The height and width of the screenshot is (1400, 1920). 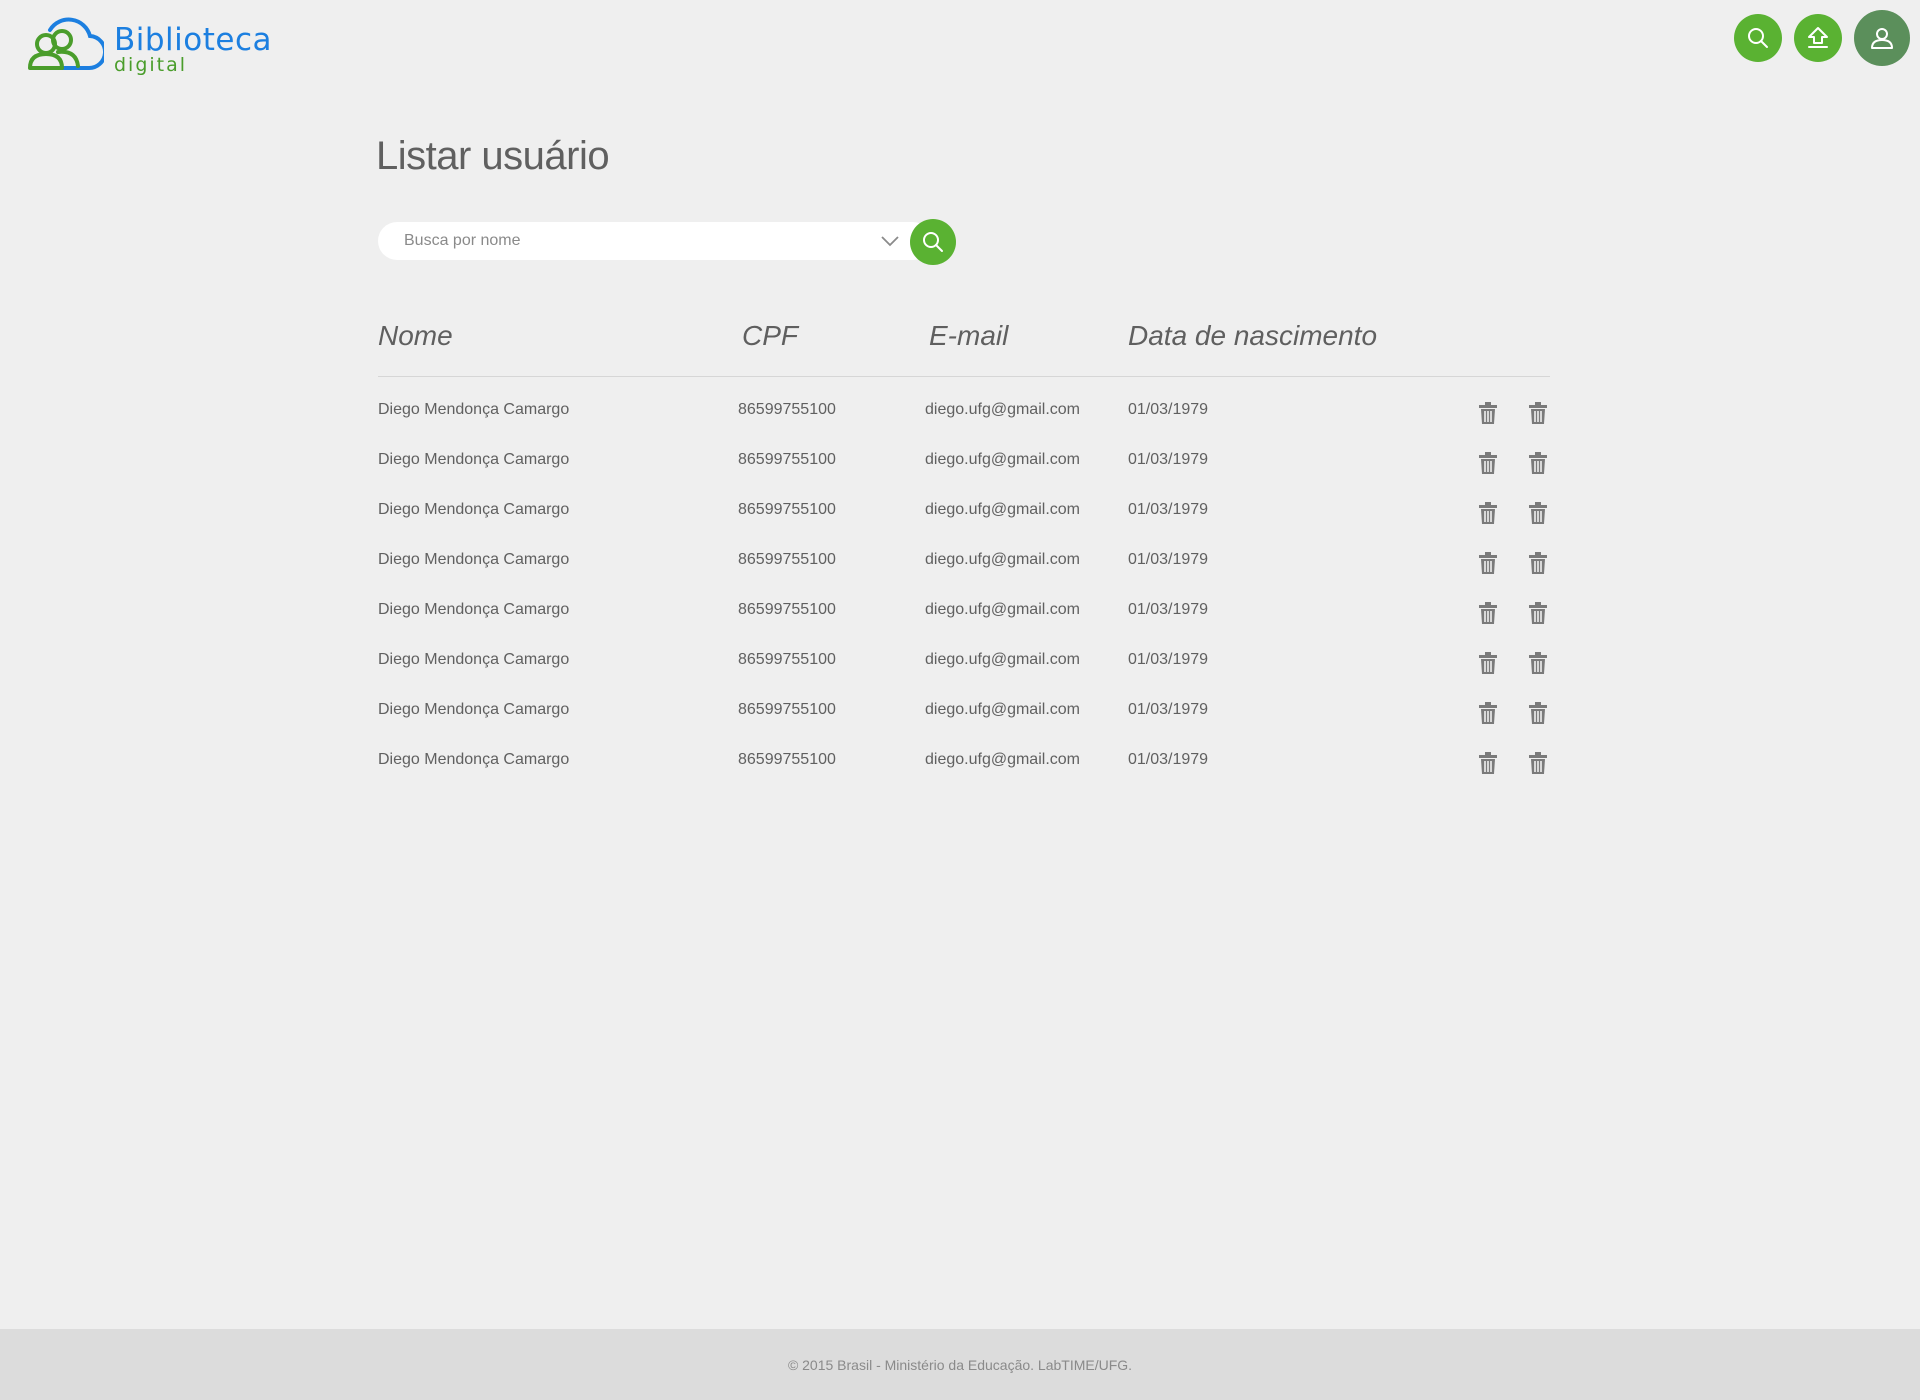 I want to click on logo-title: Biblioteca, so click(x=193, y=40).